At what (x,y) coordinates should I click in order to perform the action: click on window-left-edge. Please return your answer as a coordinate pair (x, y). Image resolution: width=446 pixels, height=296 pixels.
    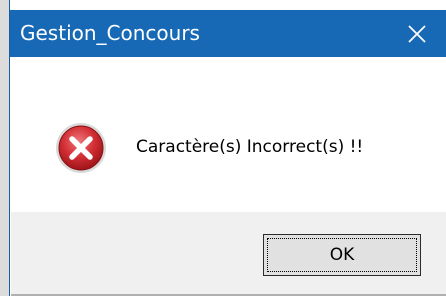
    Looking at the image, I should click on (5, 148).